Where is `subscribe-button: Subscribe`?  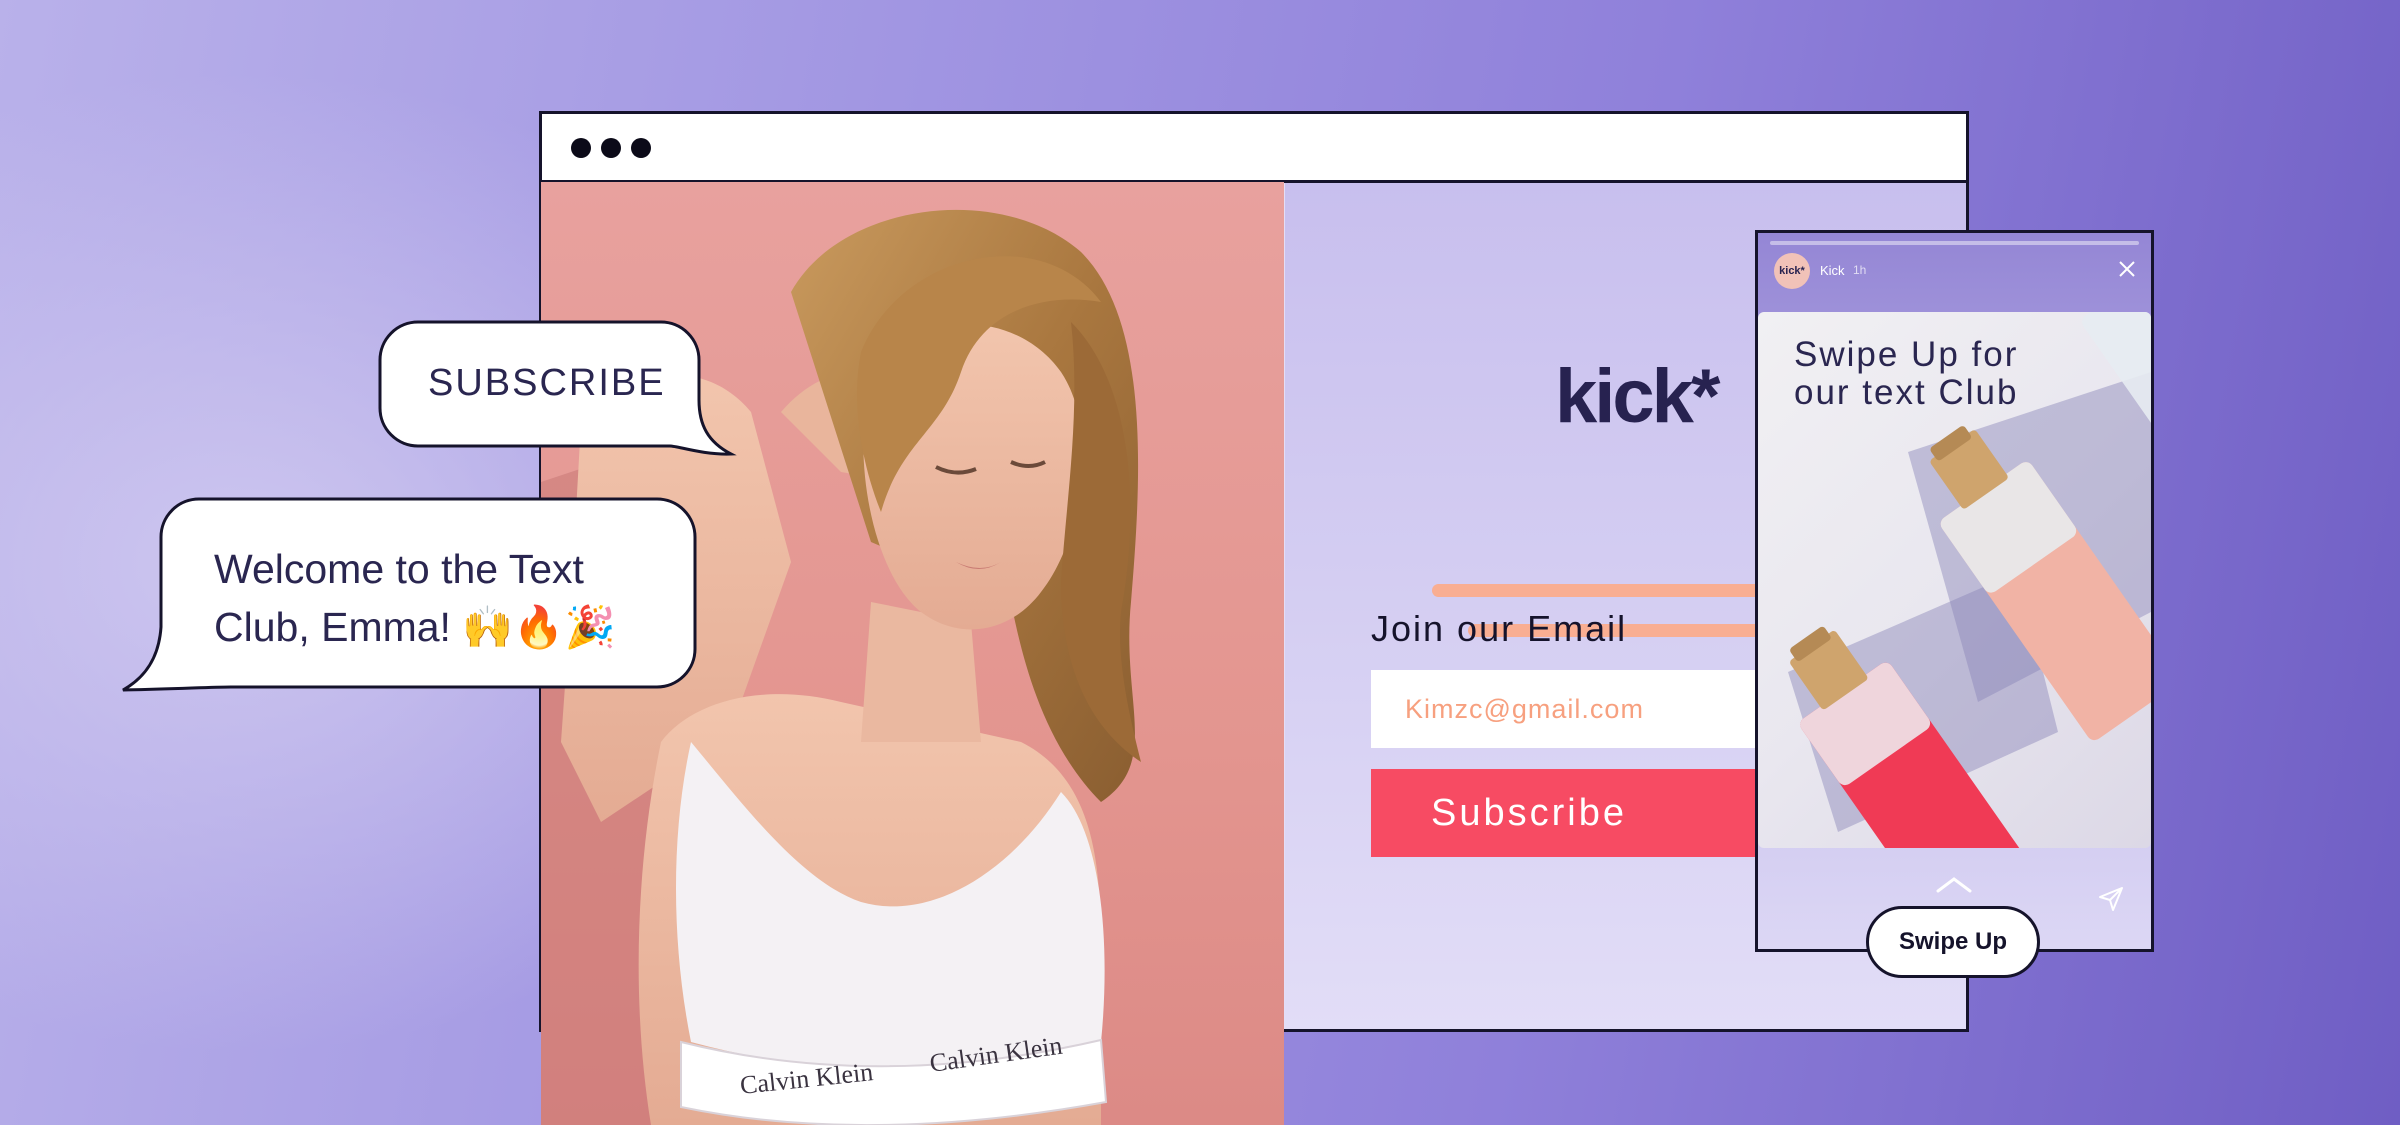
subscribe-button: Subscribe is located at coordinates (1571, 813).